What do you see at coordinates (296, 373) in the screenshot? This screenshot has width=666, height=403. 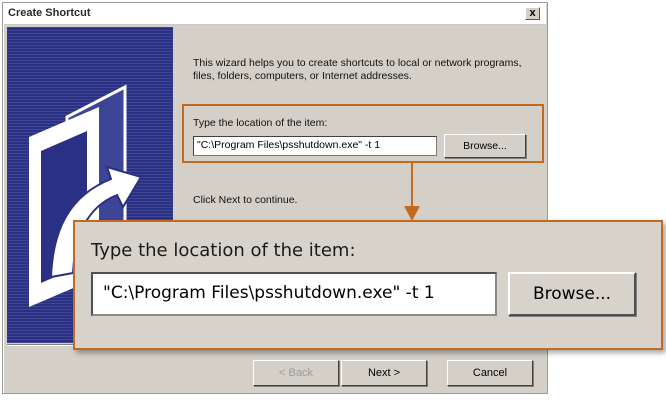 I see `back-button: < Back` at bounding box center [296, 373].